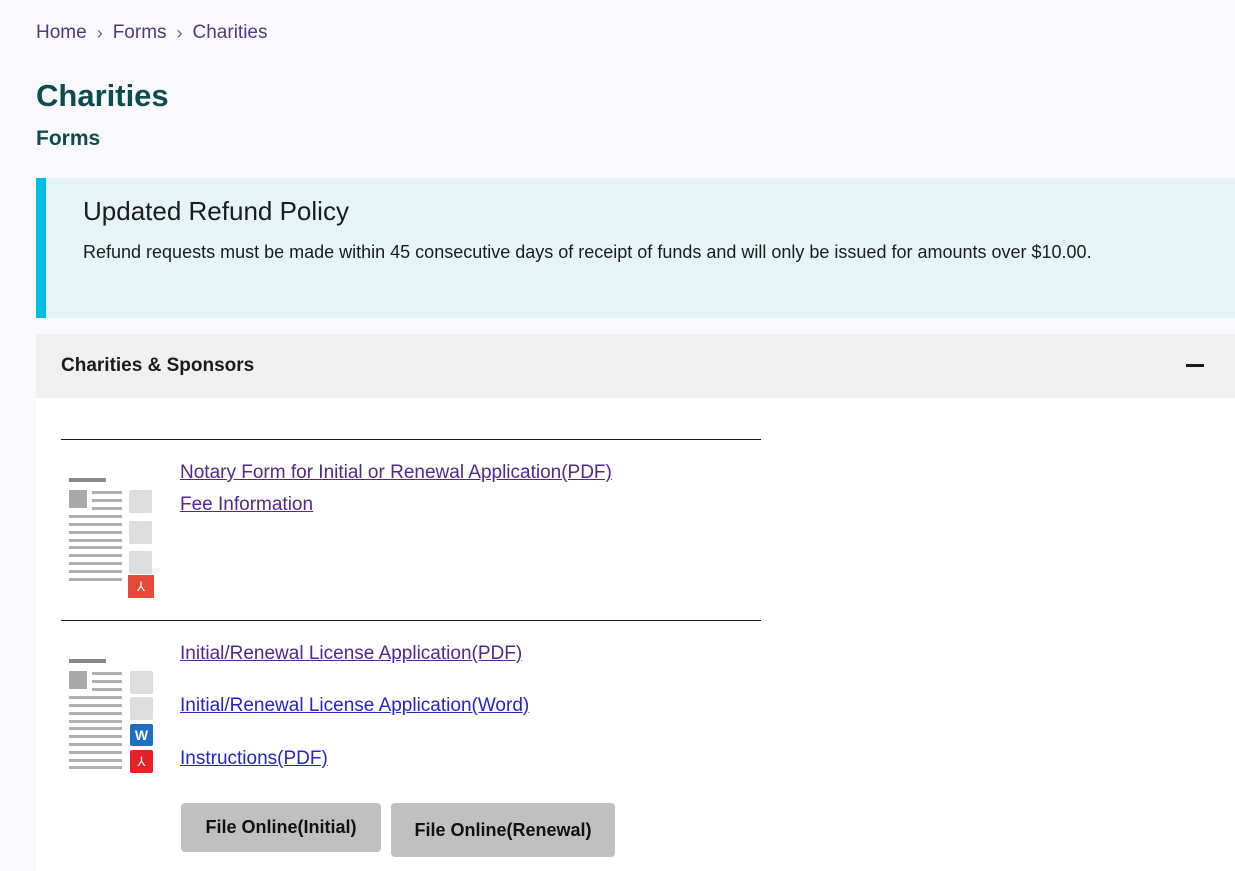 The image size is (1235, 871). I want to click on file-online-initial-button: File Online(Initial), so click(281, 827).